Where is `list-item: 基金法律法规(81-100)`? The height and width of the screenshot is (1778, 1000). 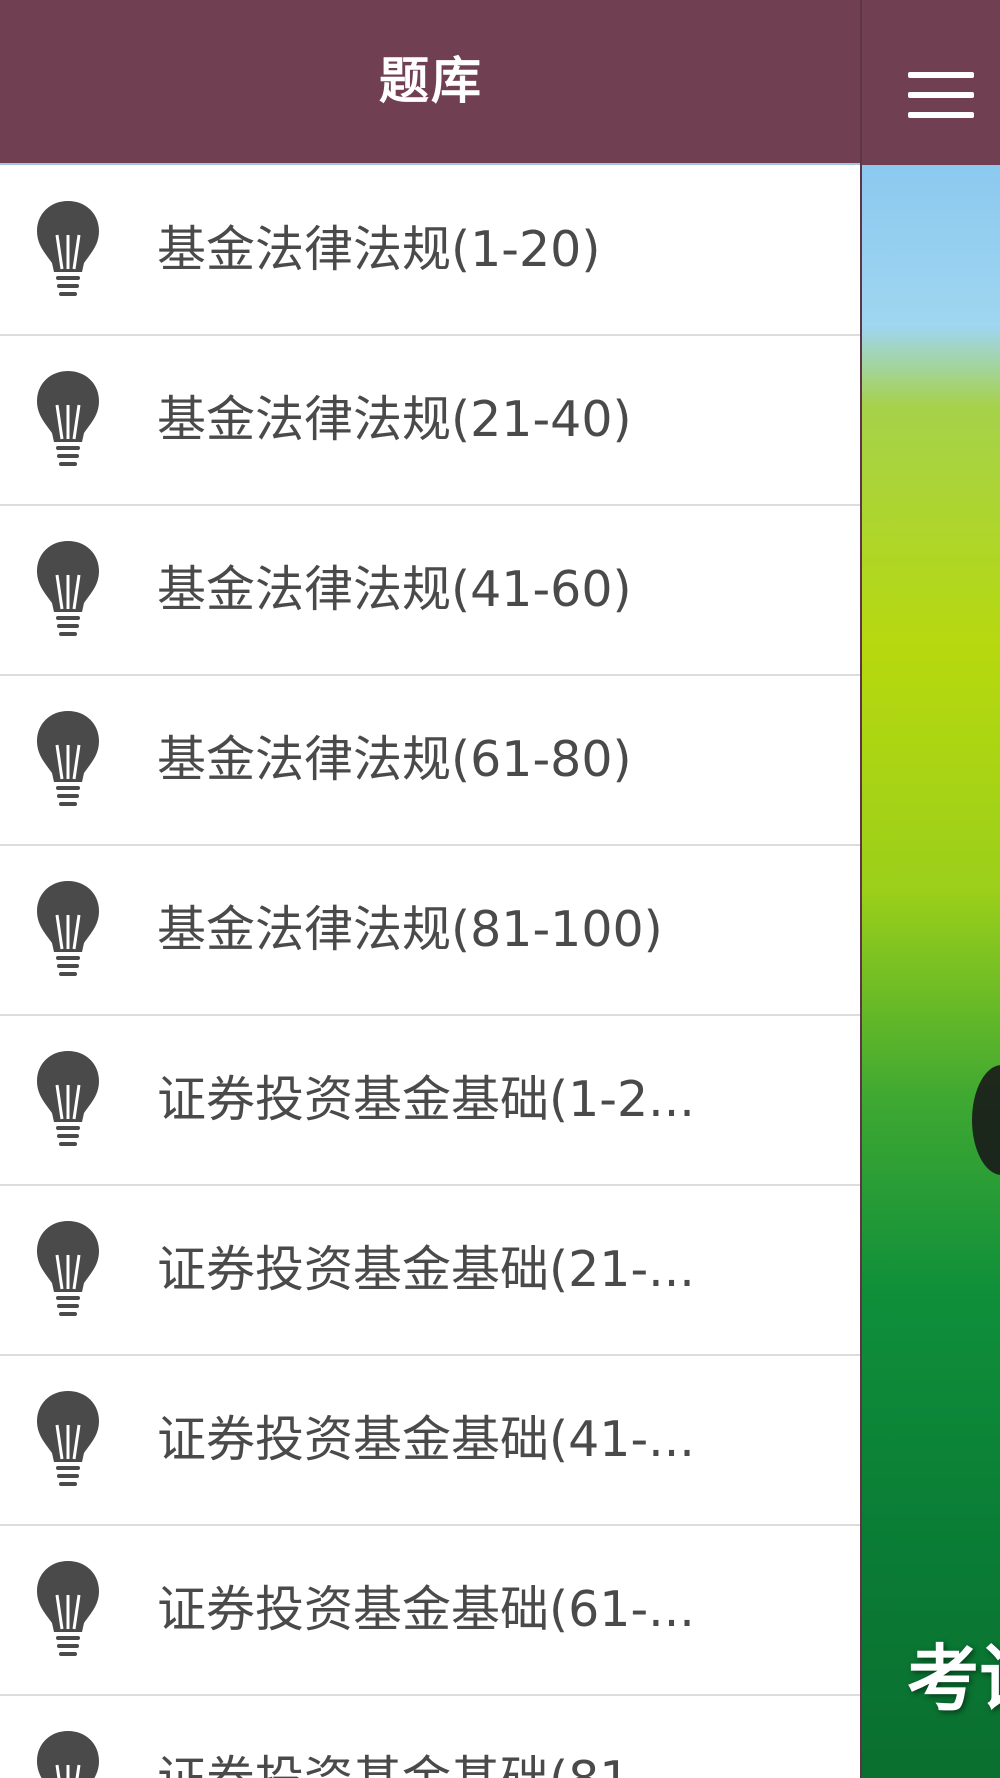
list-item: 基金法律法规(81-100) is located at coordinates (430, 931).